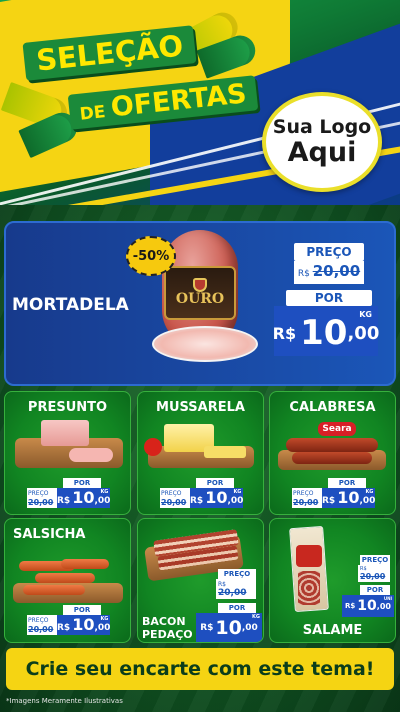  I want to click on sliced-mortadela-plate, so click(205, 344).